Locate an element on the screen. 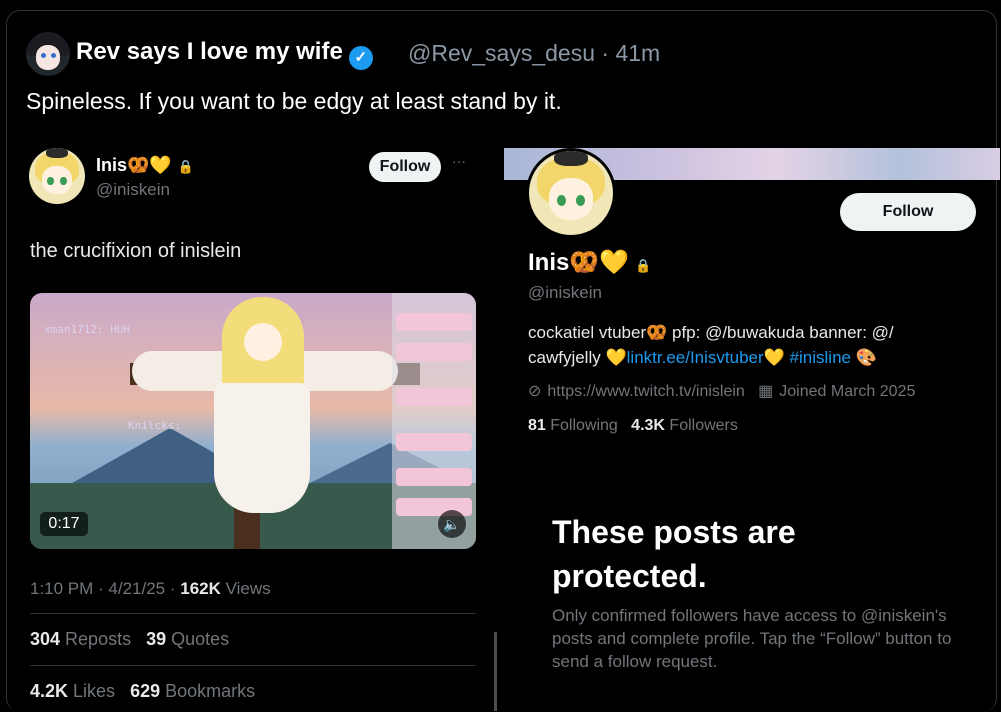  rev-avatar is located at coordinates (48, 54).